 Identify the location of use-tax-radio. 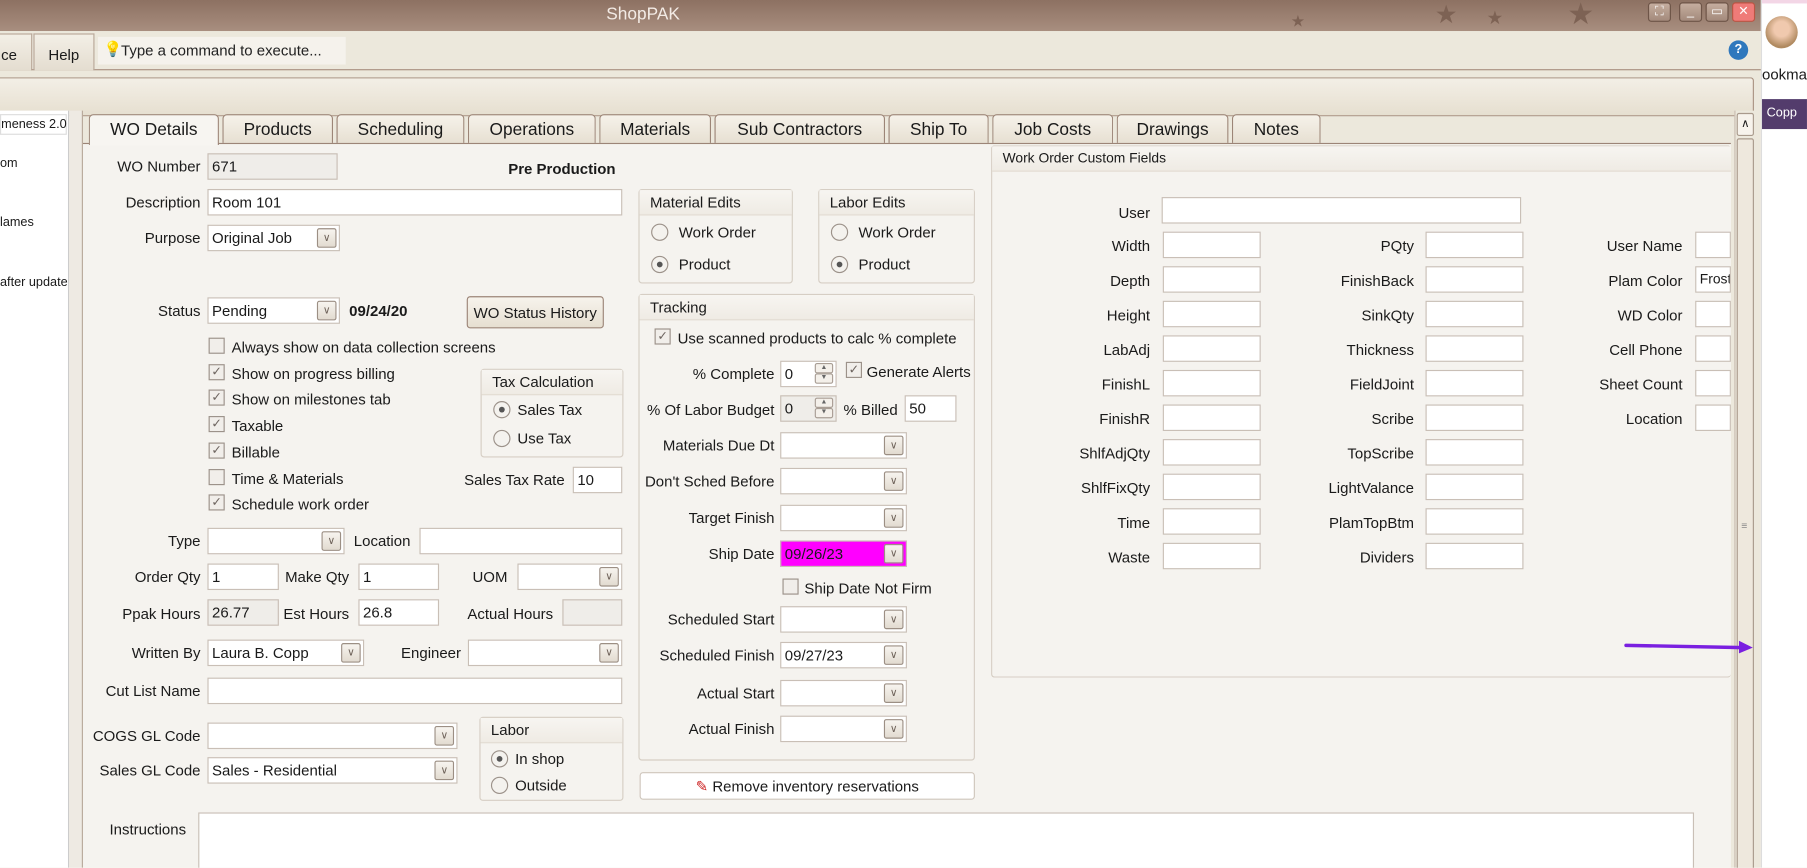
(502, 438).